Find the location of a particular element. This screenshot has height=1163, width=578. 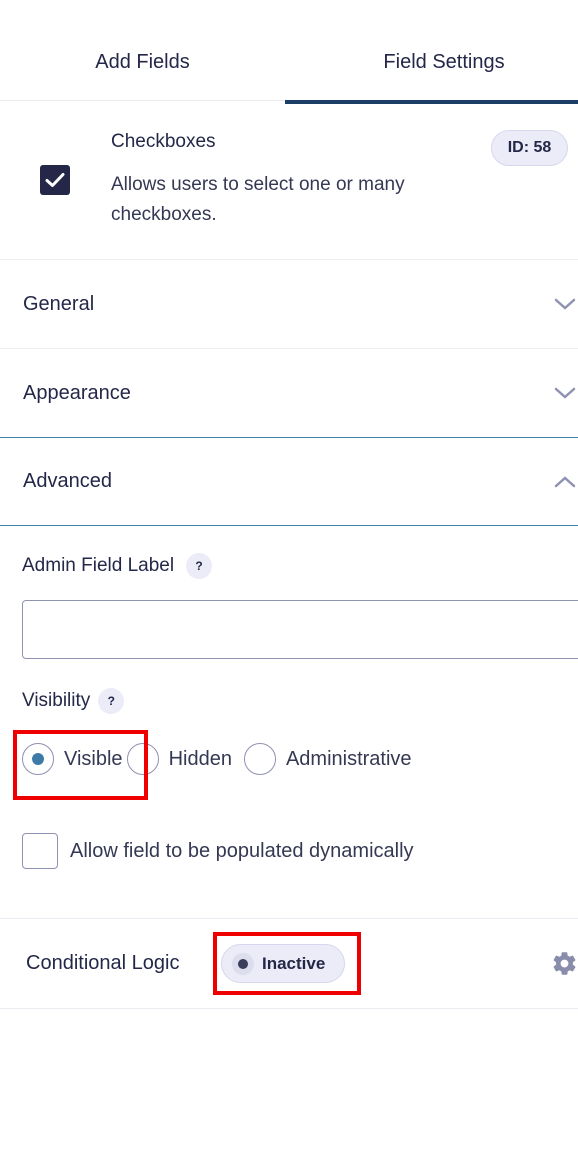

section-advanced-label: Advanced is located at coordinates (67, 481).